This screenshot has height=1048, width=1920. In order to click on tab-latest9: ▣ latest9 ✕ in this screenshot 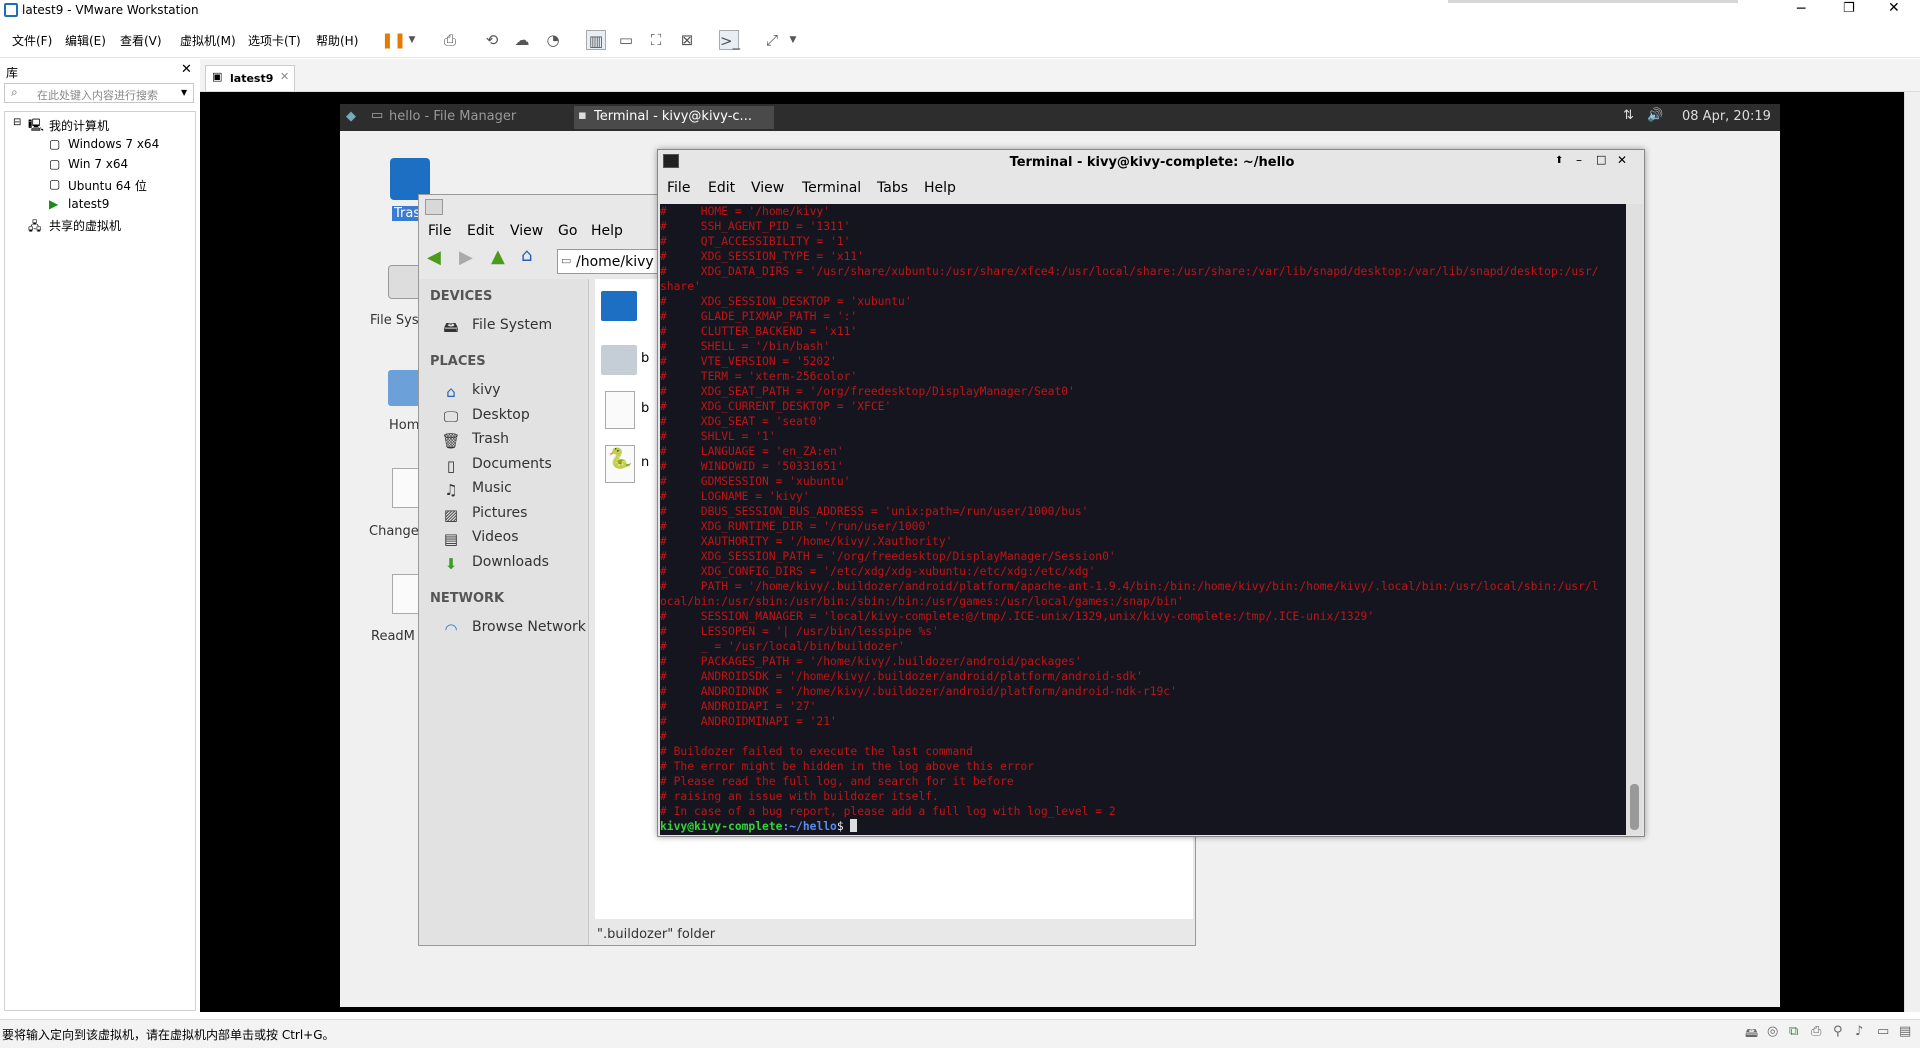, I will do `click(250, 78)`.